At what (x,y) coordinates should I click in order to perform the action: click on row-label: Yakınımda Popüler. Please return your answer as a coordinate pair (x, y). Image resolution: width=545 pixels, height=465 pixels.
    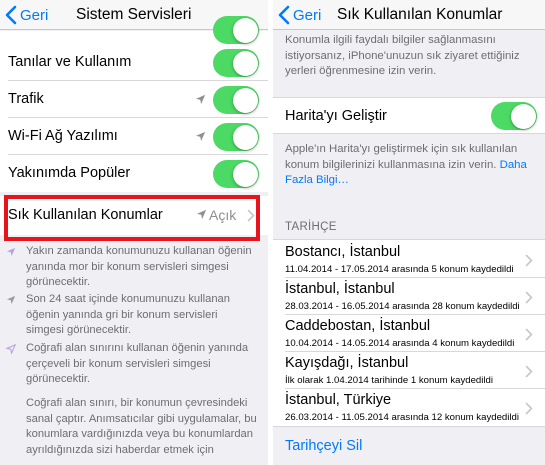
    Looking at the image, I should click on (69, 173).